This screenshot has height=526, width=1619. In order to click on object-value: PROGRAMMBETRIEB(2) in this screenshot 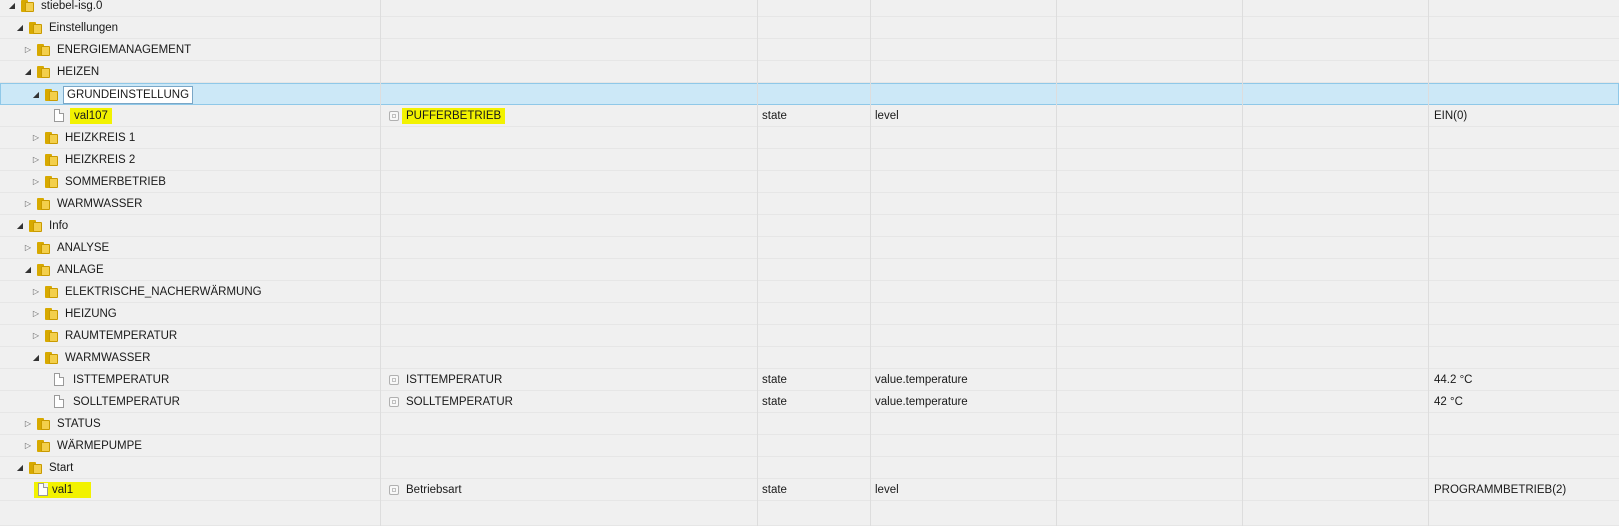, I will do `click(1500, 490)`.